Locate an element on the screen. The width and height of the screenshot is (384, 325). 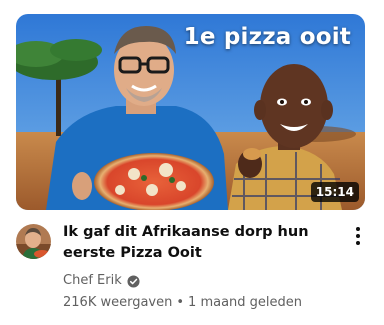
channel-link: Chef Erik is located at coordinates (202, 281).